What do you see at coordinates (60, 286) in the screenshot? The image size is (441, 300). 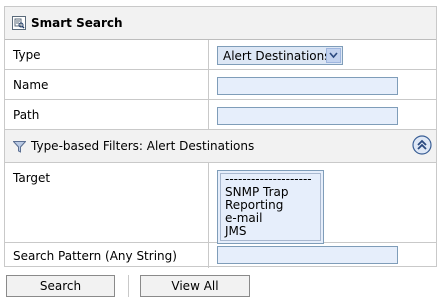 I see `search-button: Search` at bounding box center [60, 286].